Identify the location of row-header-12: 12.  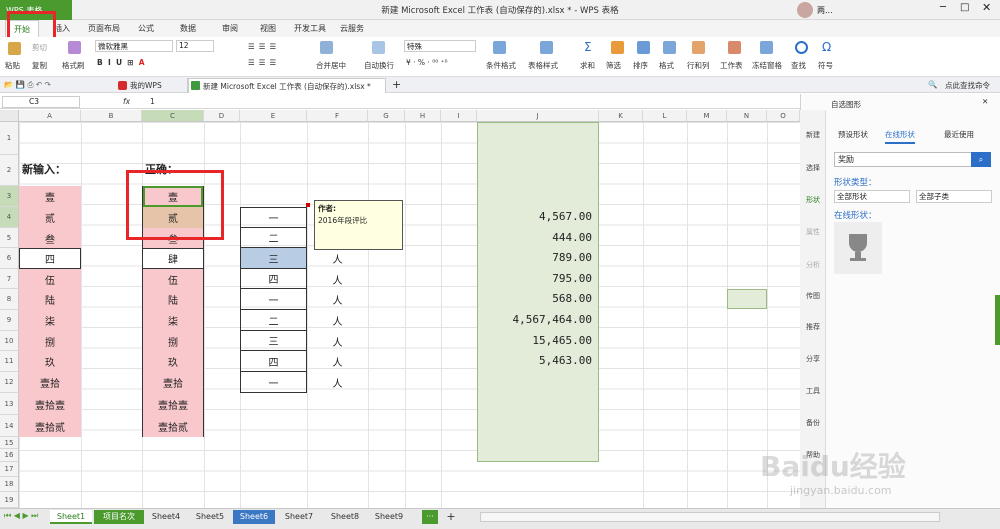
(9, 382).